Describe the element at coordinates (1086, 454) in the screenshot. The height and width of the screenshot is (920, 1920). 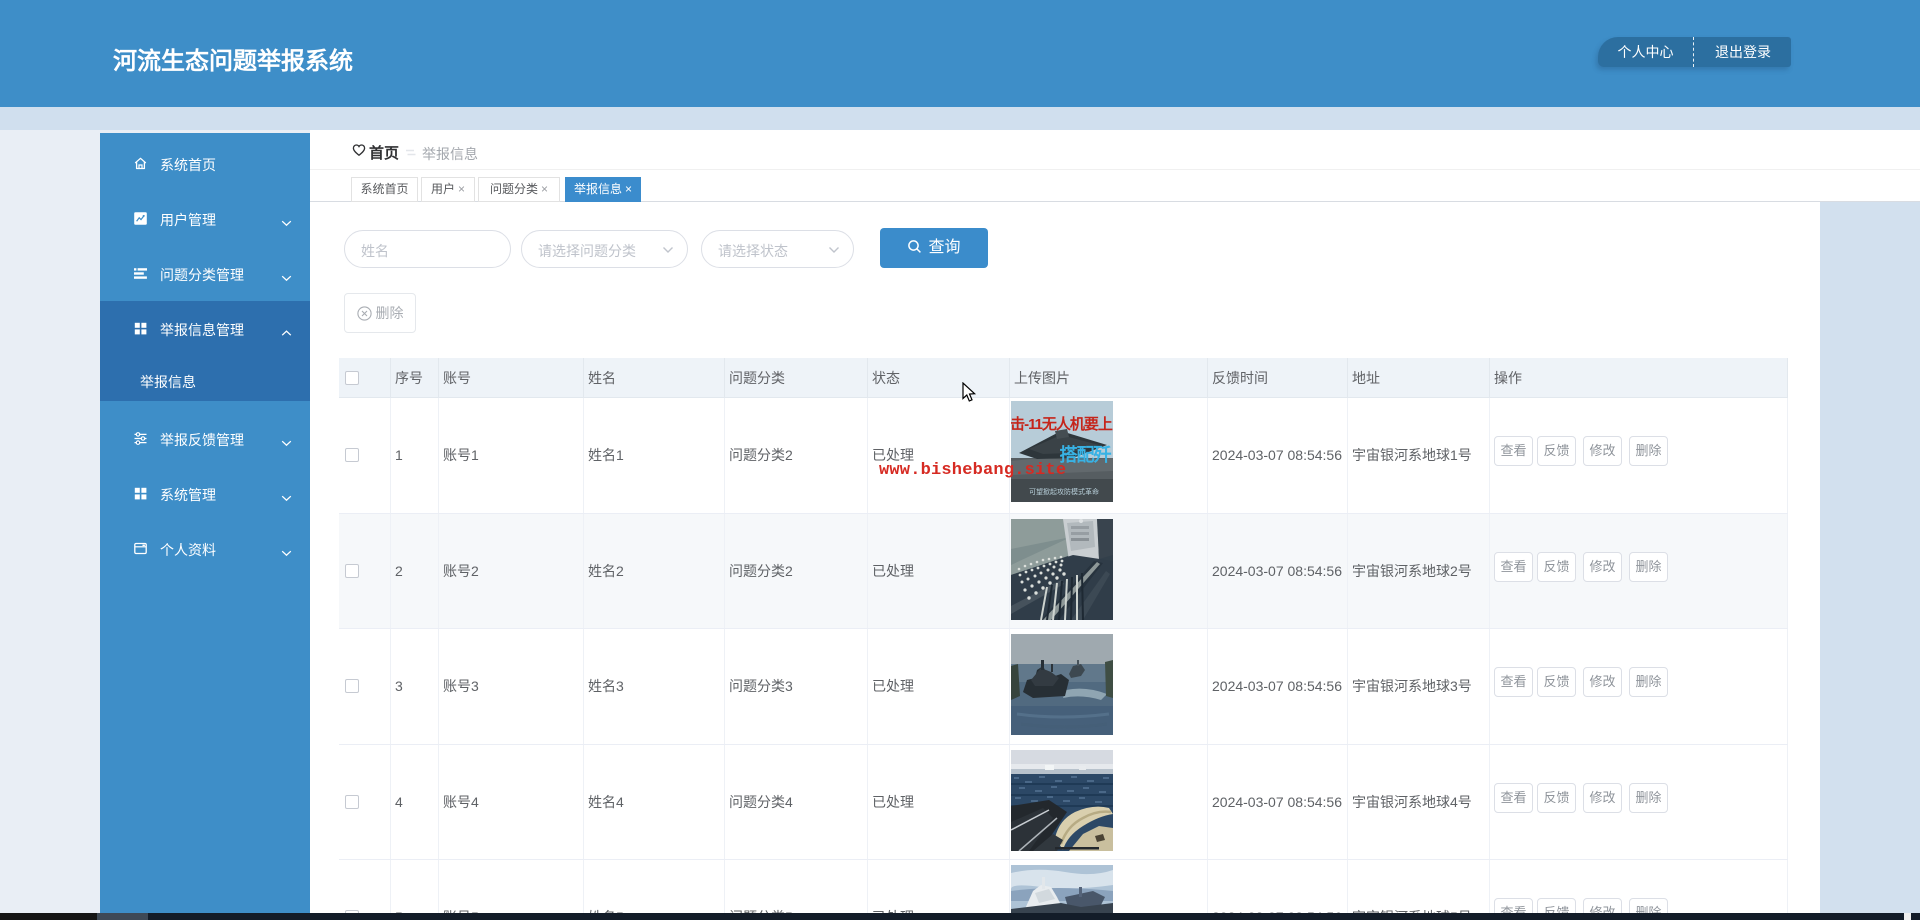
I see `svg-text: 搭配歼` at that location.